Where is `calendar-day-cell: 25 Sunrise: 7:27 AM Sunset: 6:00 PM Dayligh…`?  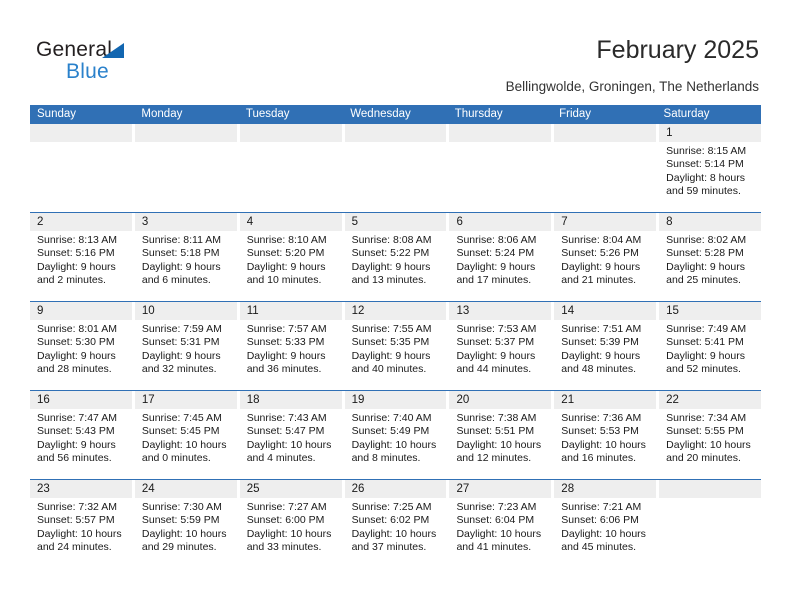
calendar-day-cell: 25 Sunrise: 7:27 AM Sunset: 6:00 PM Dayligh… is located at coordinates (292, 524).